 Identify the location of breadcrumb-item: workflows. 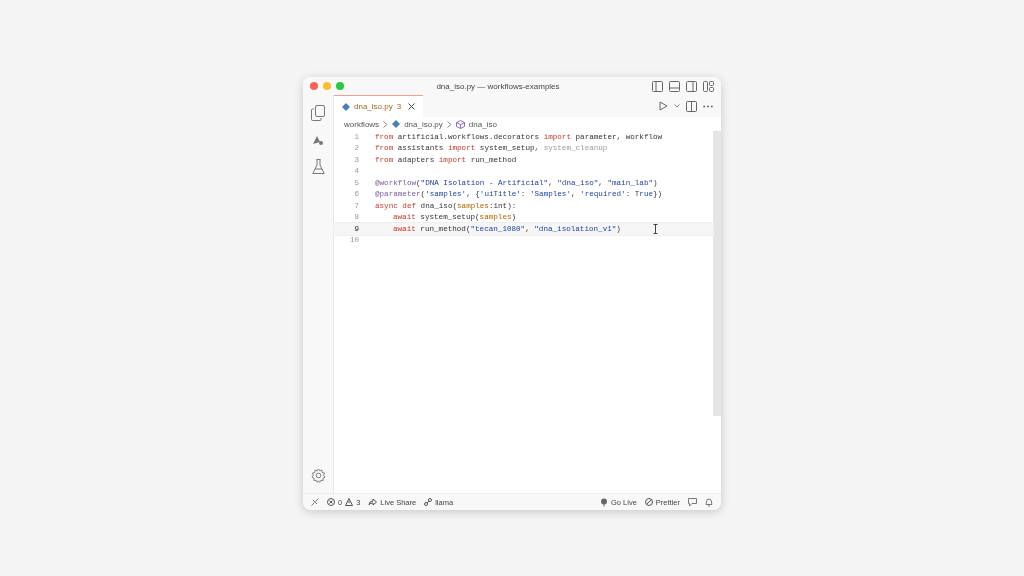
(362, 124).